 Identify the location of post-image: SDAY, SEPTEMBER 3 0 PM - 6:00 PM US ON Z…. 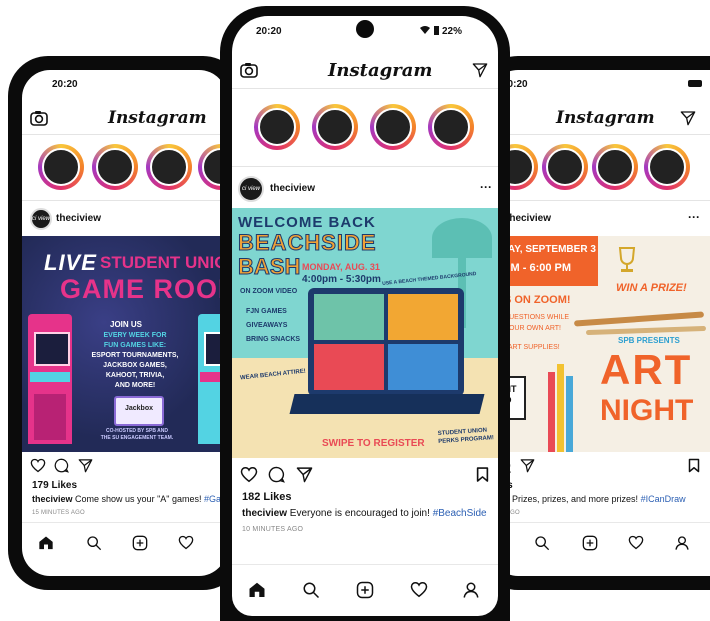
(600, 344).